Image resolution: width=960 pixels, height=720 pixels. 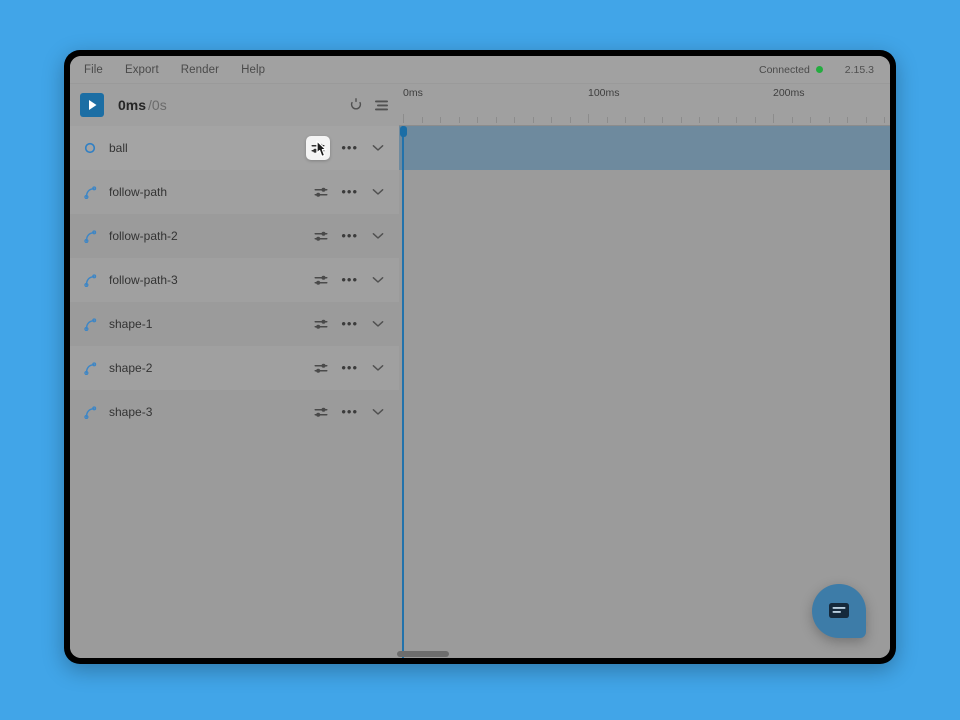 I want to click on layer-name-label: follow-path-3, so click(x=143, y=280).